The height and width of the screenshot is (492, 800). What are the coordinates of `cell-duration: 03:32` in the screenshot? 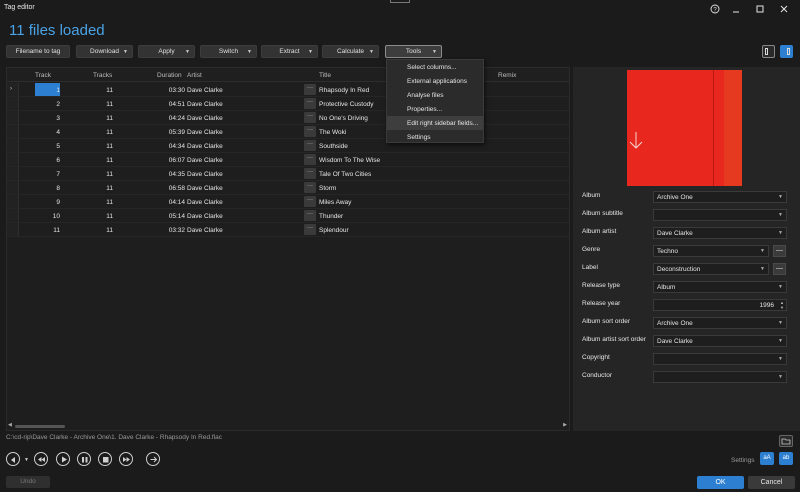 It's located at (171, 230).